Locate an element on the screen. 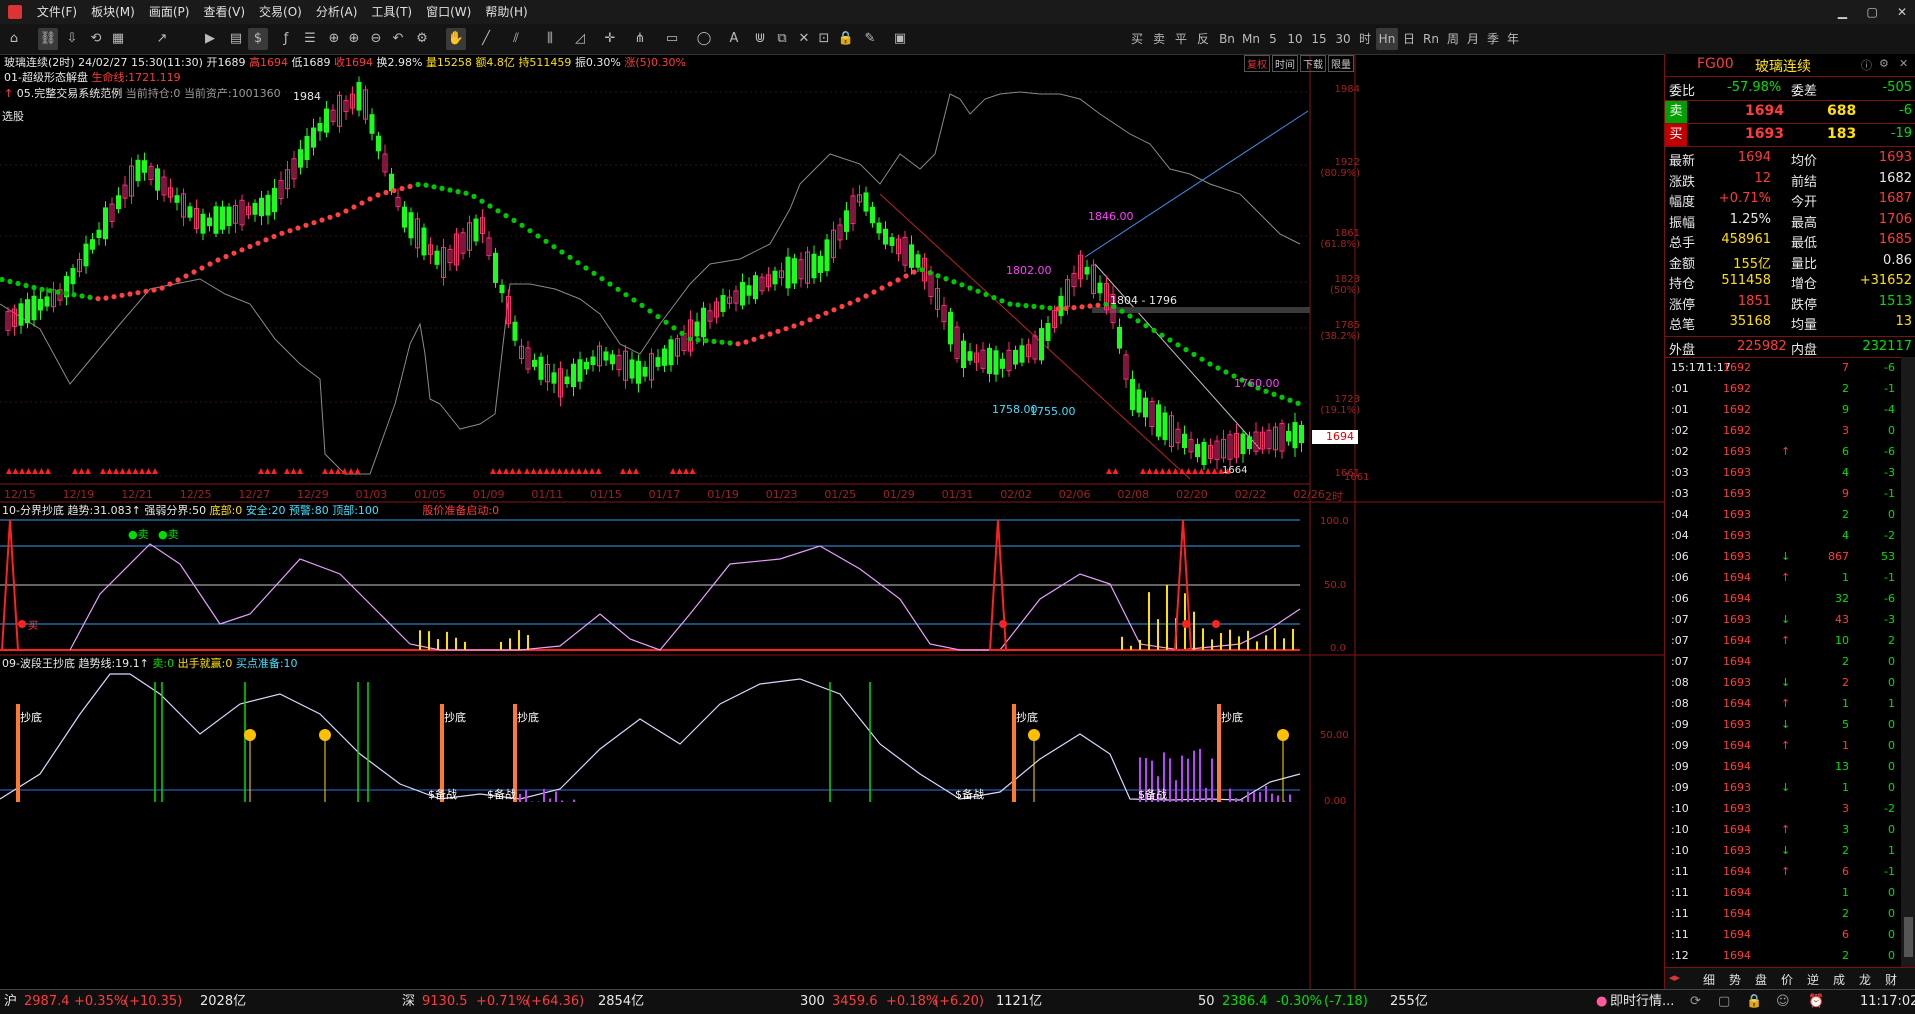 Image resolution: width=1915 pixels, height=1014 pixels. minimize-icon: ▁ is located at coordinates (1842, 12).